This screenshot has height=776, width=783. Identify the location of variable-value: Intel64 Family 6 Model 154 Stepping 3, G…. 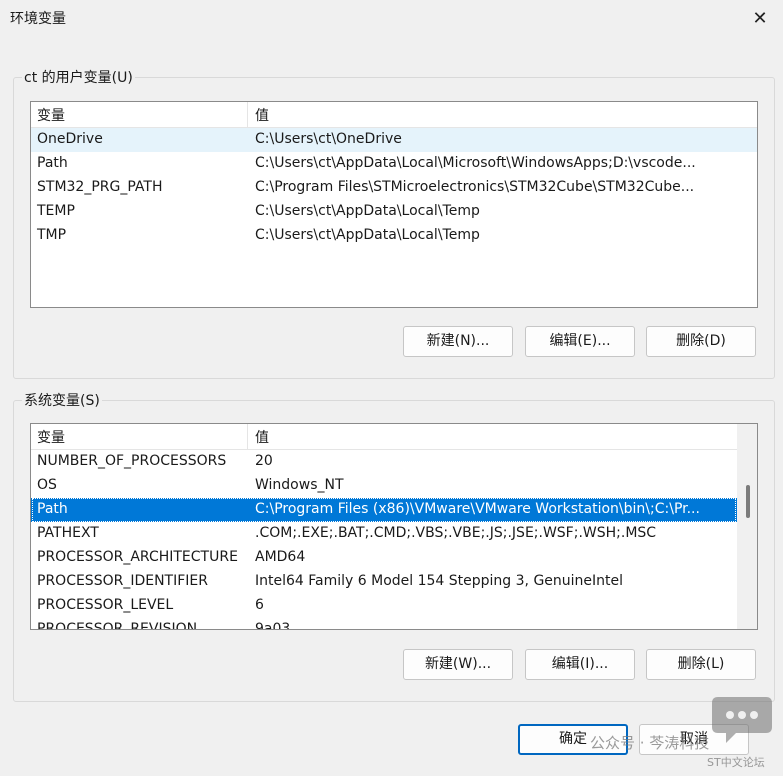
(439, 581).